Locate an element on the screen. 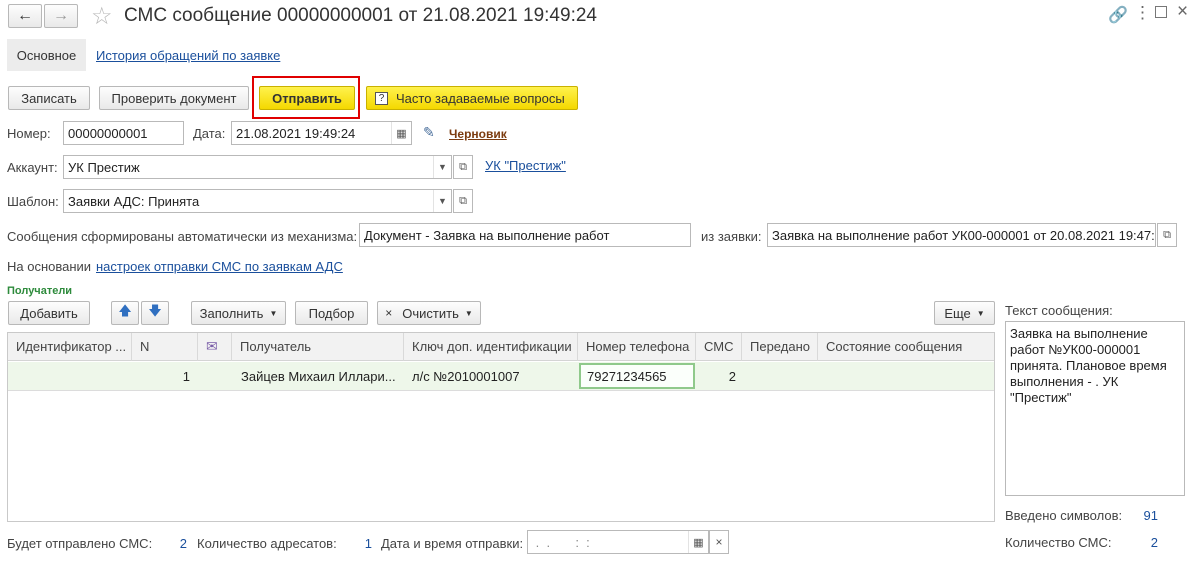  clear-datetime-button: × is located at coordinates (719, 542).